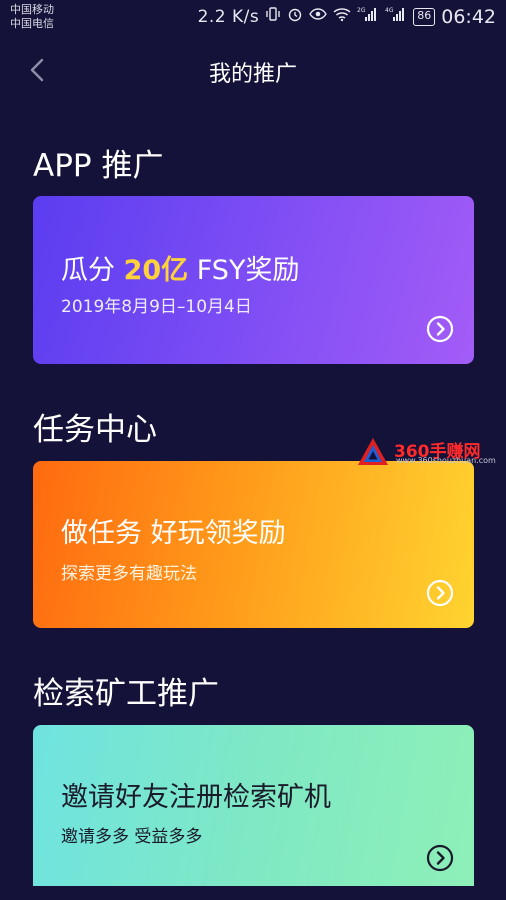  I want to click on card-subtitle: 邀请多多 受益多多, so click(132, 837).